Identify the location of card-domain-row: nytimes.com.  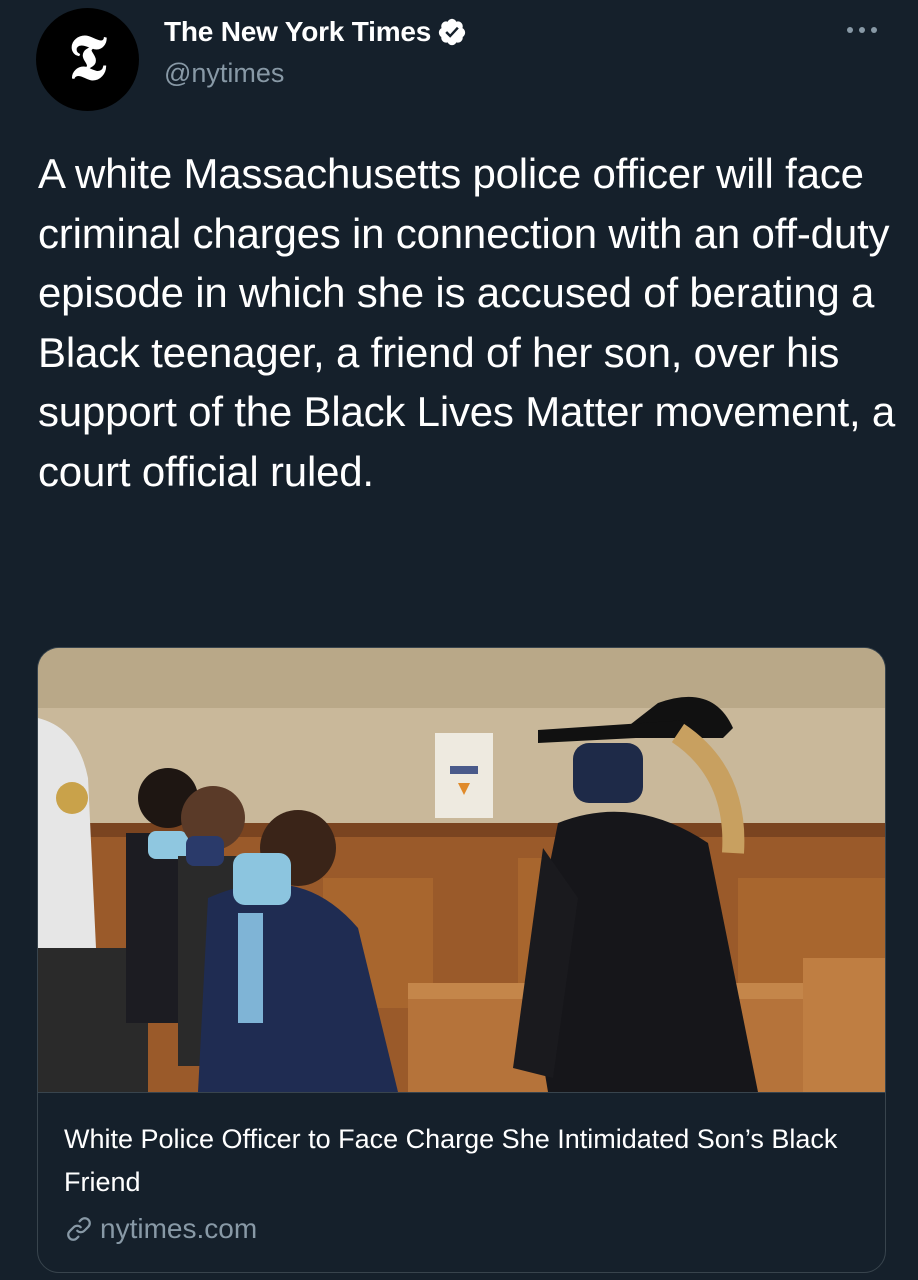
(160, 1229).